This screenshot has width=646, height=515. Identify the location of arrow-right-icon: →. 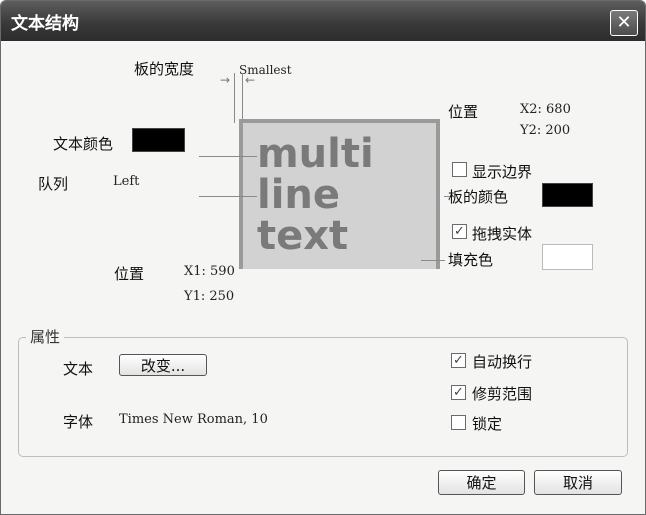
(225, 80).